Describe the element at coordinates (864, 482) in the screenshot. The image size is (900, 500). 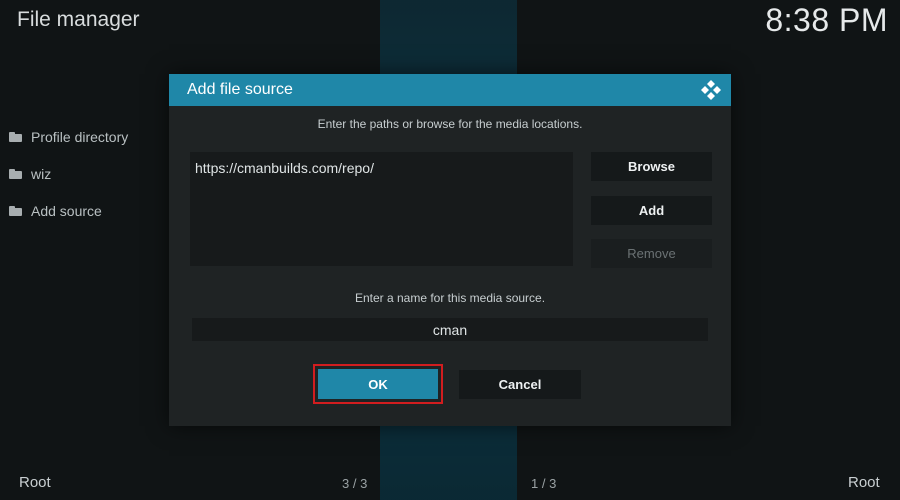
I see `footer-right-label: Root` at that location.